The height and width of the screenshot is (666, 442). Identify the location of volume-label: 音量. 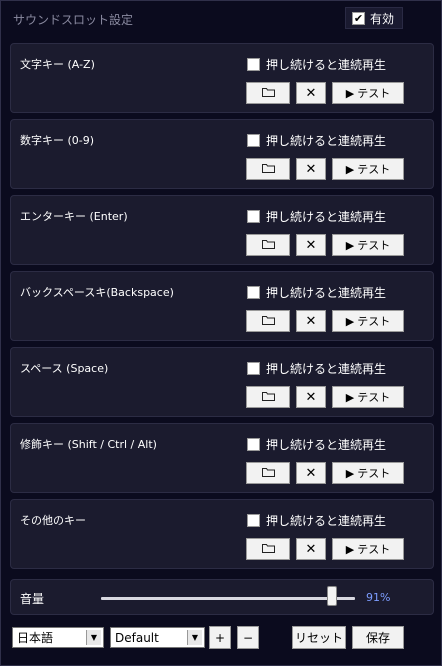
(32, 599).